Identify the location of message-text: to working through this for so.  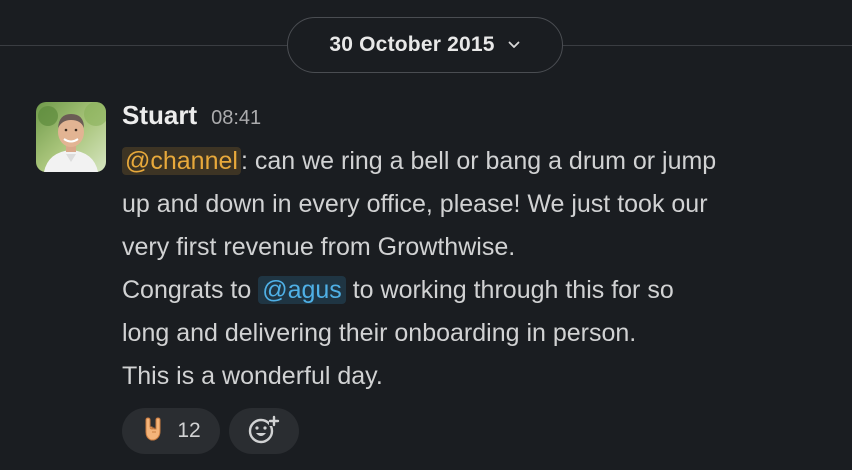
(509, 290).